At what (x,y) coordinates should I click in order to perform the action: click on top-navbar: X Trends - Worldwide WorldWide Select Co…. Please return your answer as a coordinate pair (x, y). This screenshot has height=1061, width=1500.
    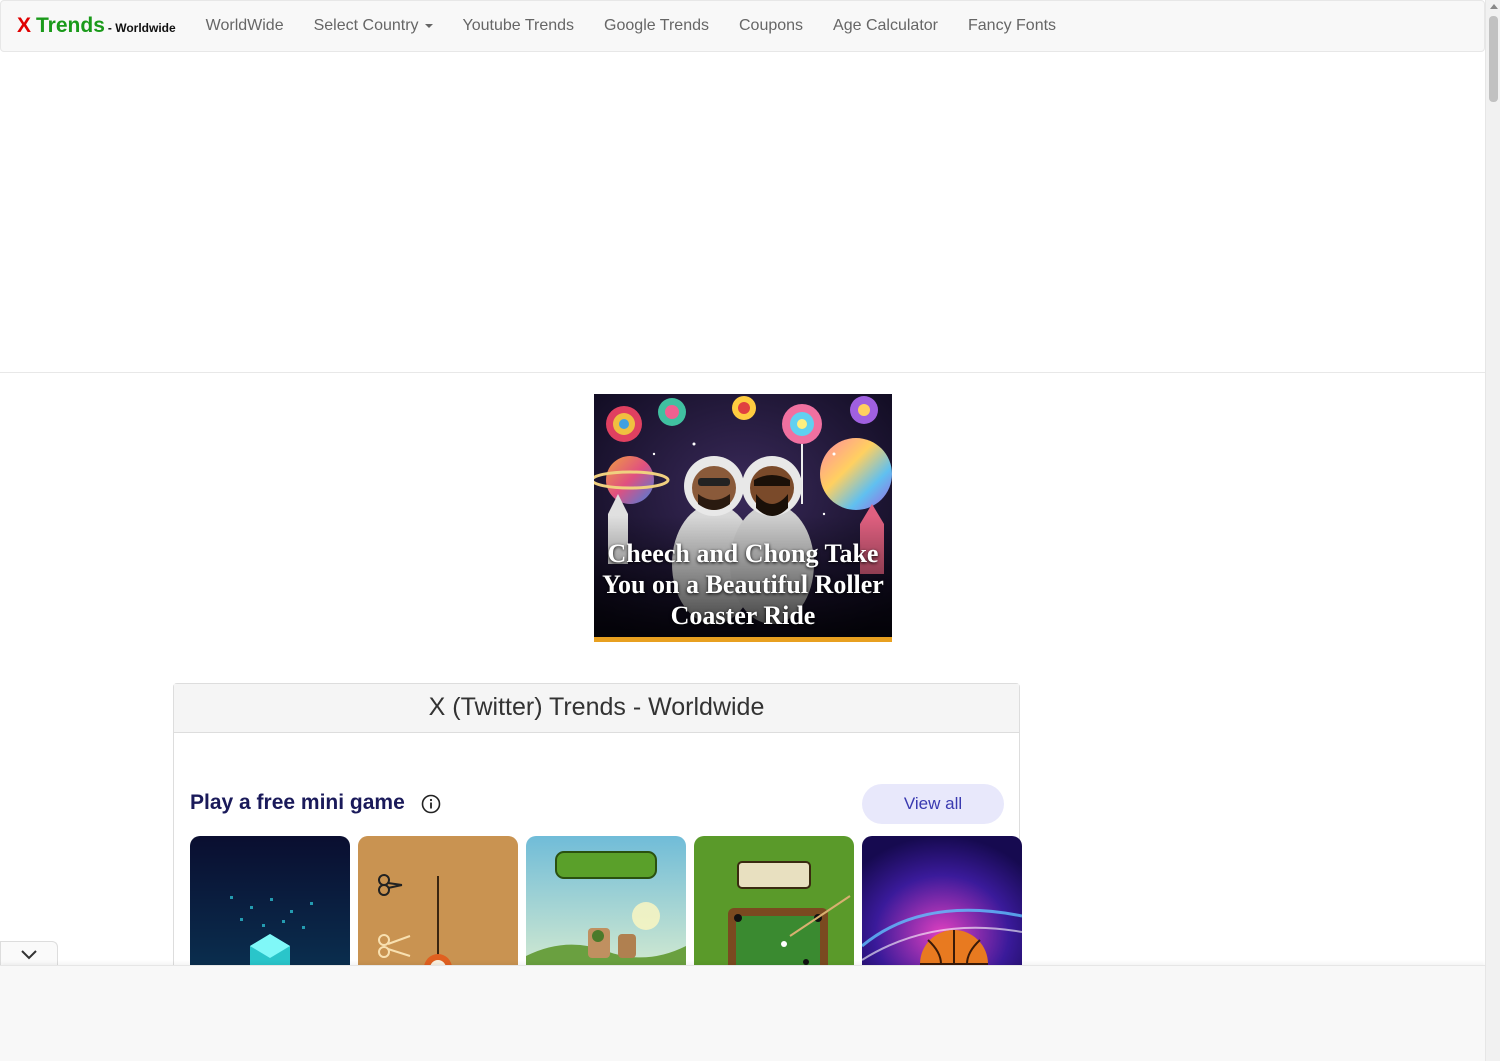
    Looking at the image, I should click on (742, 26).